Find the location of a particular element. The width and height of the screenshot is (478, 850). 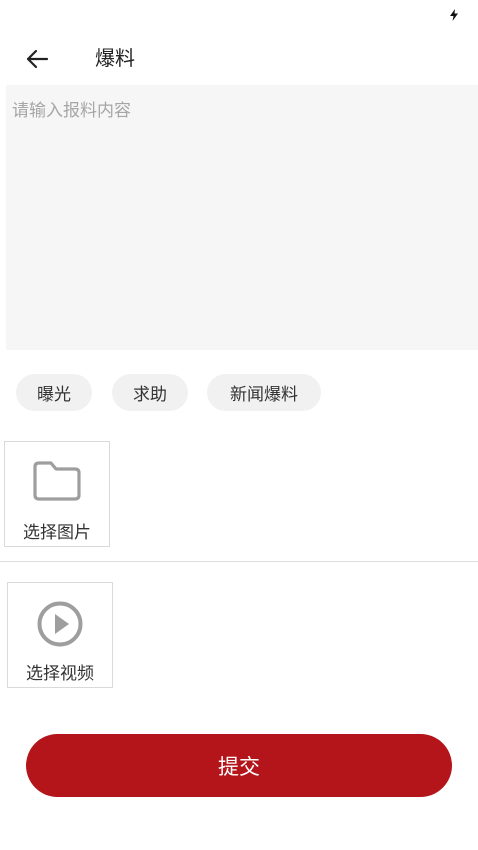

arrow-left-icon is located at coordinates (37, 59).